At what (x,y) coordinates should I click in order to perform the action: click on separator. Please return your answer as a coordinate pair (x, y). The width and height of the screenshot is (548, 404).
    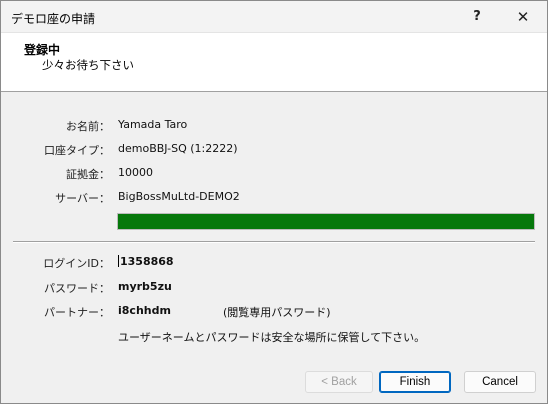
    Looking at the image, I should click on (274, 242).